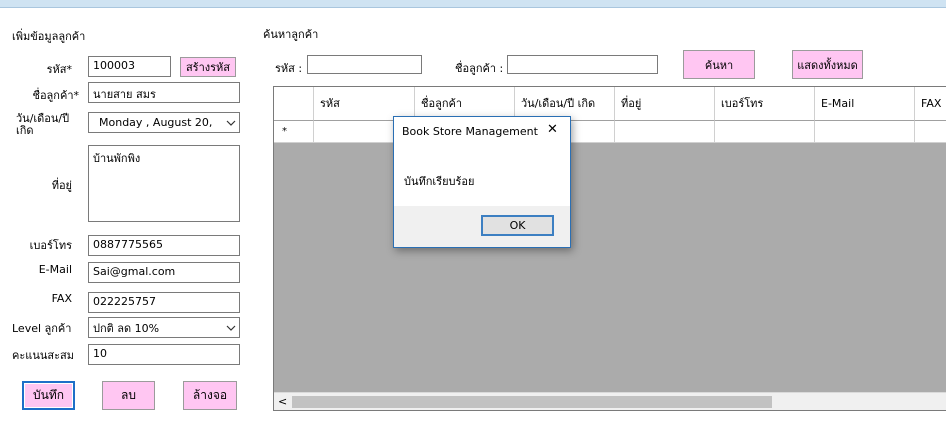  I want to click on scrollbar-thumb, so click(532, 402).